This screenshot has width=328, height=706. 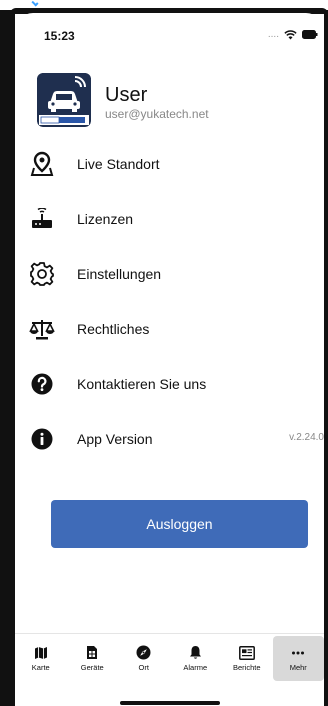 What do you see at coordinates (105, 219) in the screenshot?
I see `menu-item-label: Lizenzen` at bounding box center [105, 219].